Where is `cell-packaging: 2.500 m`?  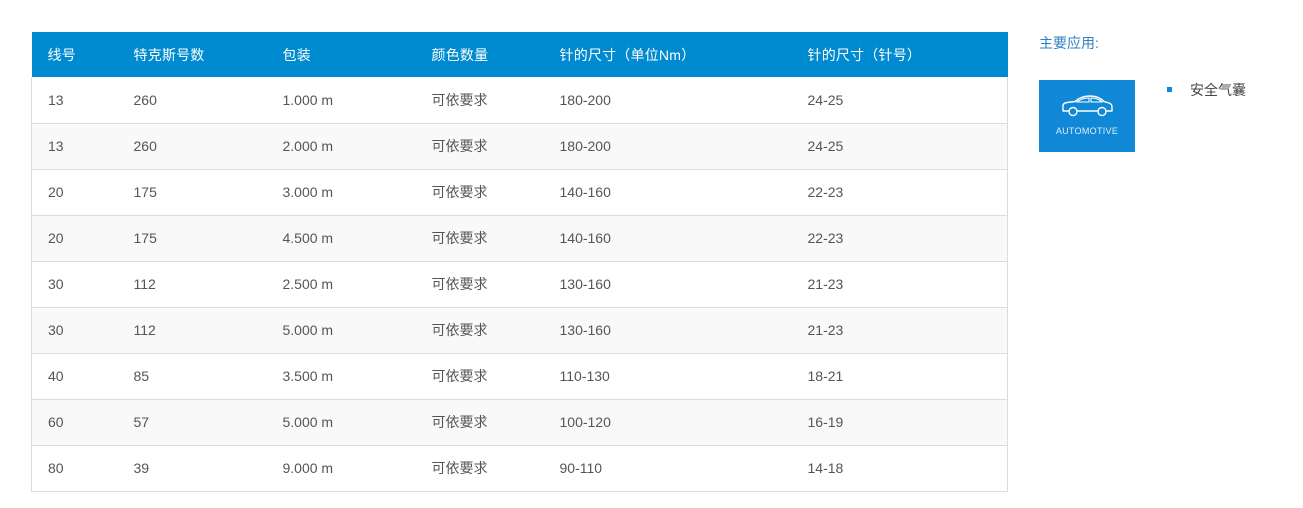 cell-packaging: 2.500 m is located at coordinates (308, 284).